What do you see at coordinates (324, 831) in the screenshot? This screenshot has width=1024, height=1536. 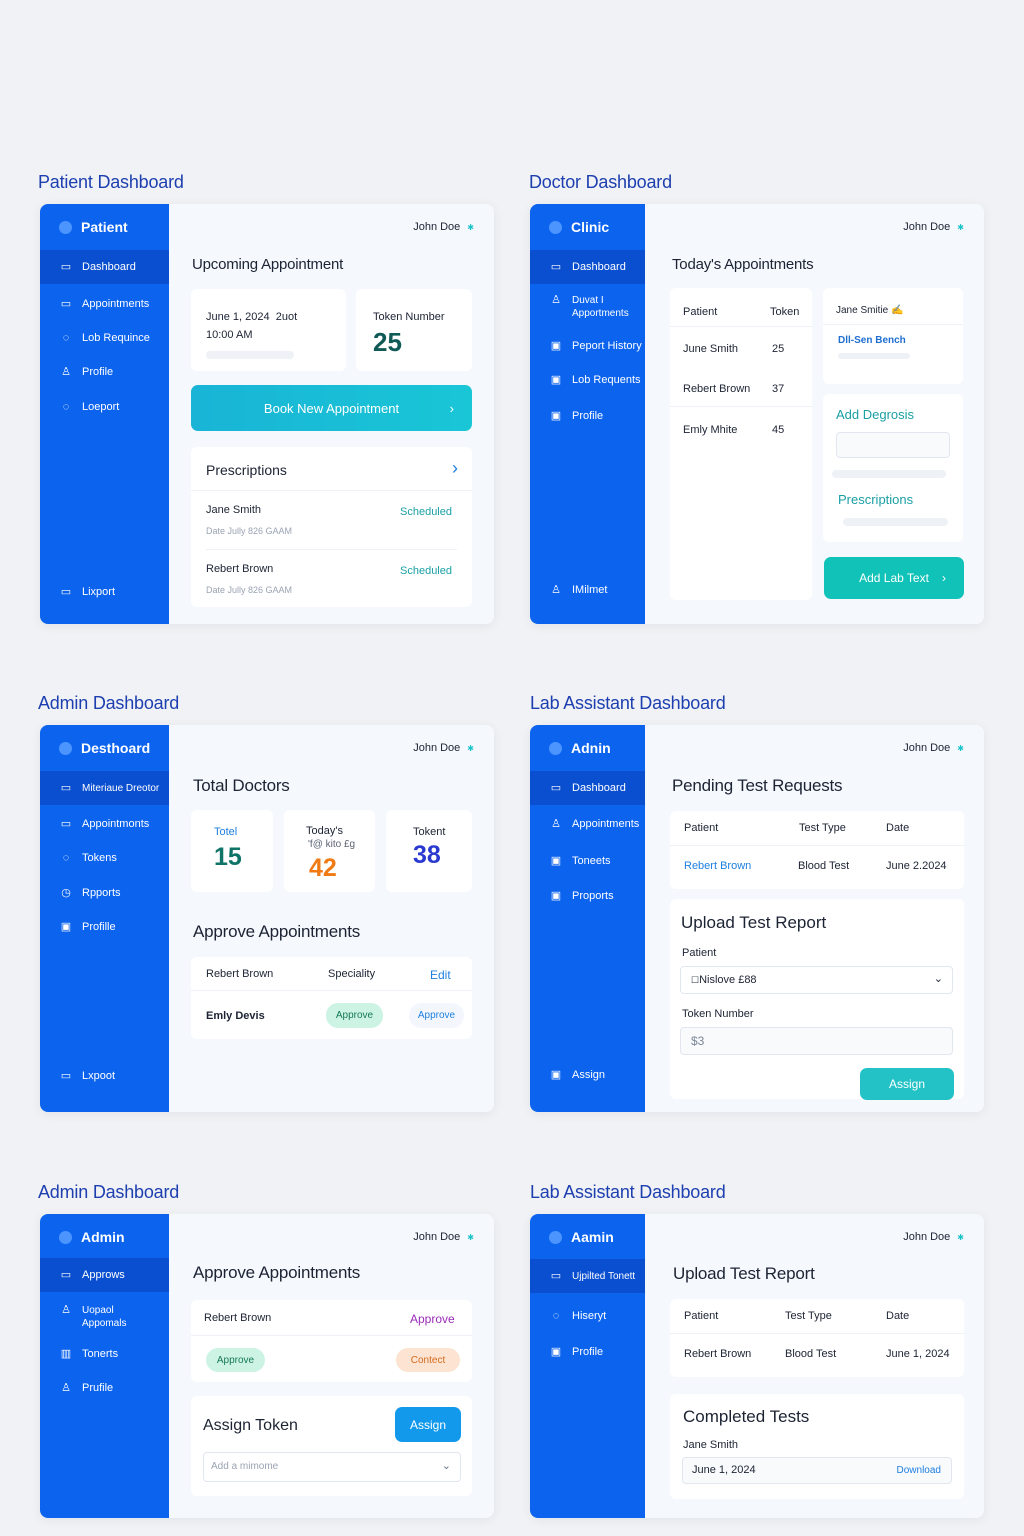 I see `stat-label: Today's` at bounding box center [324, 831].